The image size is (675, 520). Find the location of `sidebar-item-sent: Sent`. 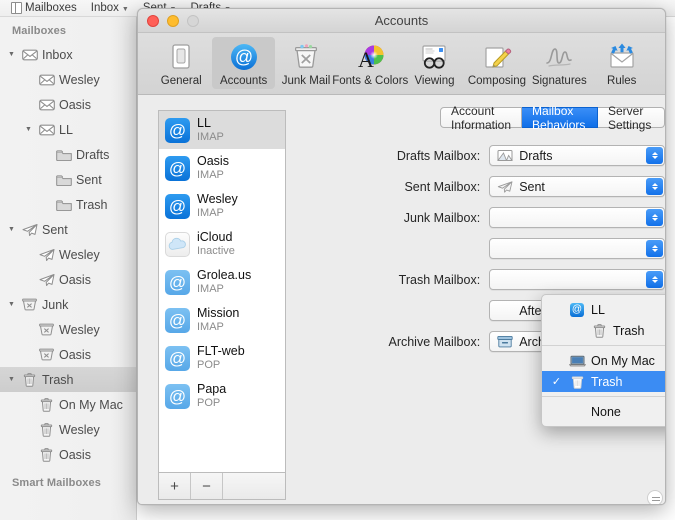

sidebar-item-sent: Sent is located at coordinates (68, 179).